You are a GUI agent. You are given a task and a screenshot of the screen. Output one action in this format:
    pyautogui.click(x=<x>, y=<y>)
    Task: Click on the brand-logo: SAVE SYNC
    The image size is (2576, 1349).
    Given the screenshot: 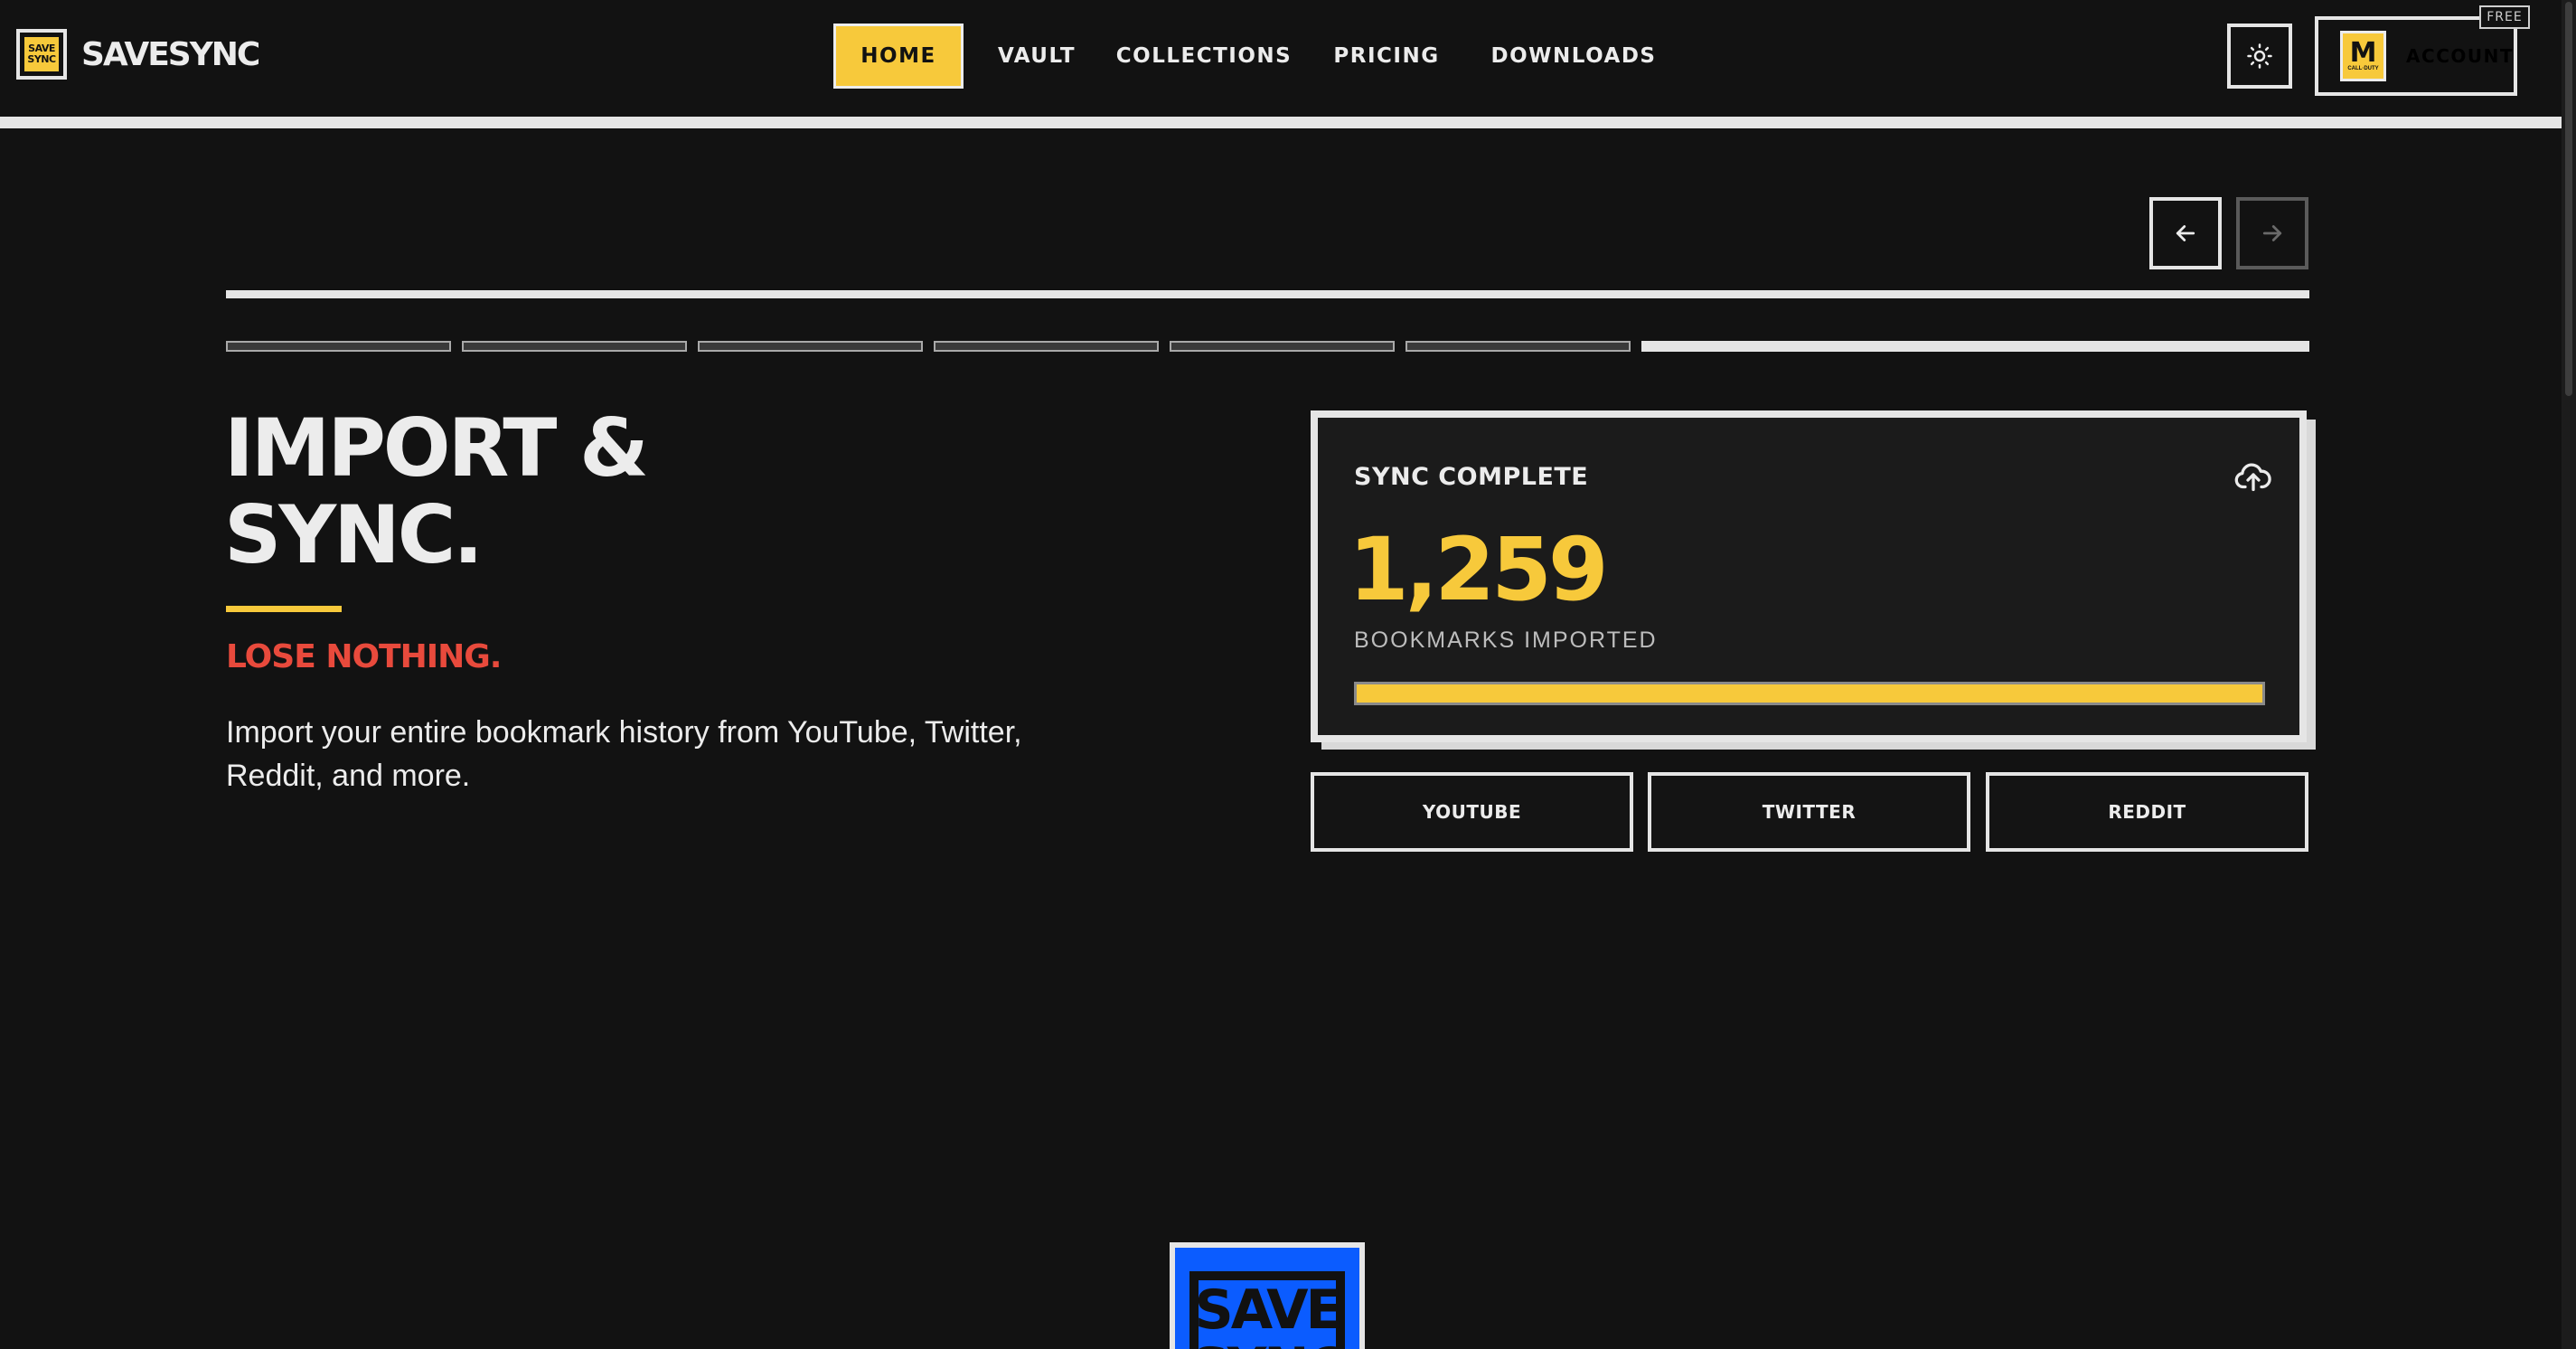 What is the action you would take?
    pyautogui.click(x=42, y=54)
    